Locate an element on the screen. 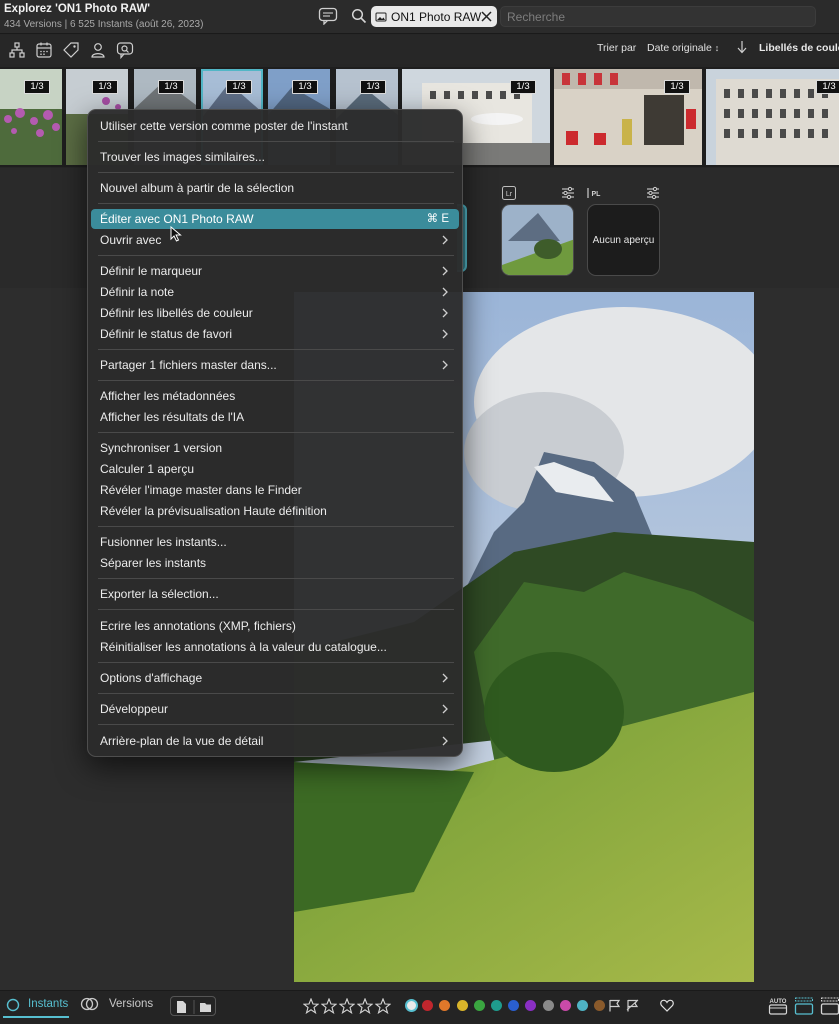 The width and height of the screenshot is (839, 1024). versions-icon is located at coordinates (90, 1004).